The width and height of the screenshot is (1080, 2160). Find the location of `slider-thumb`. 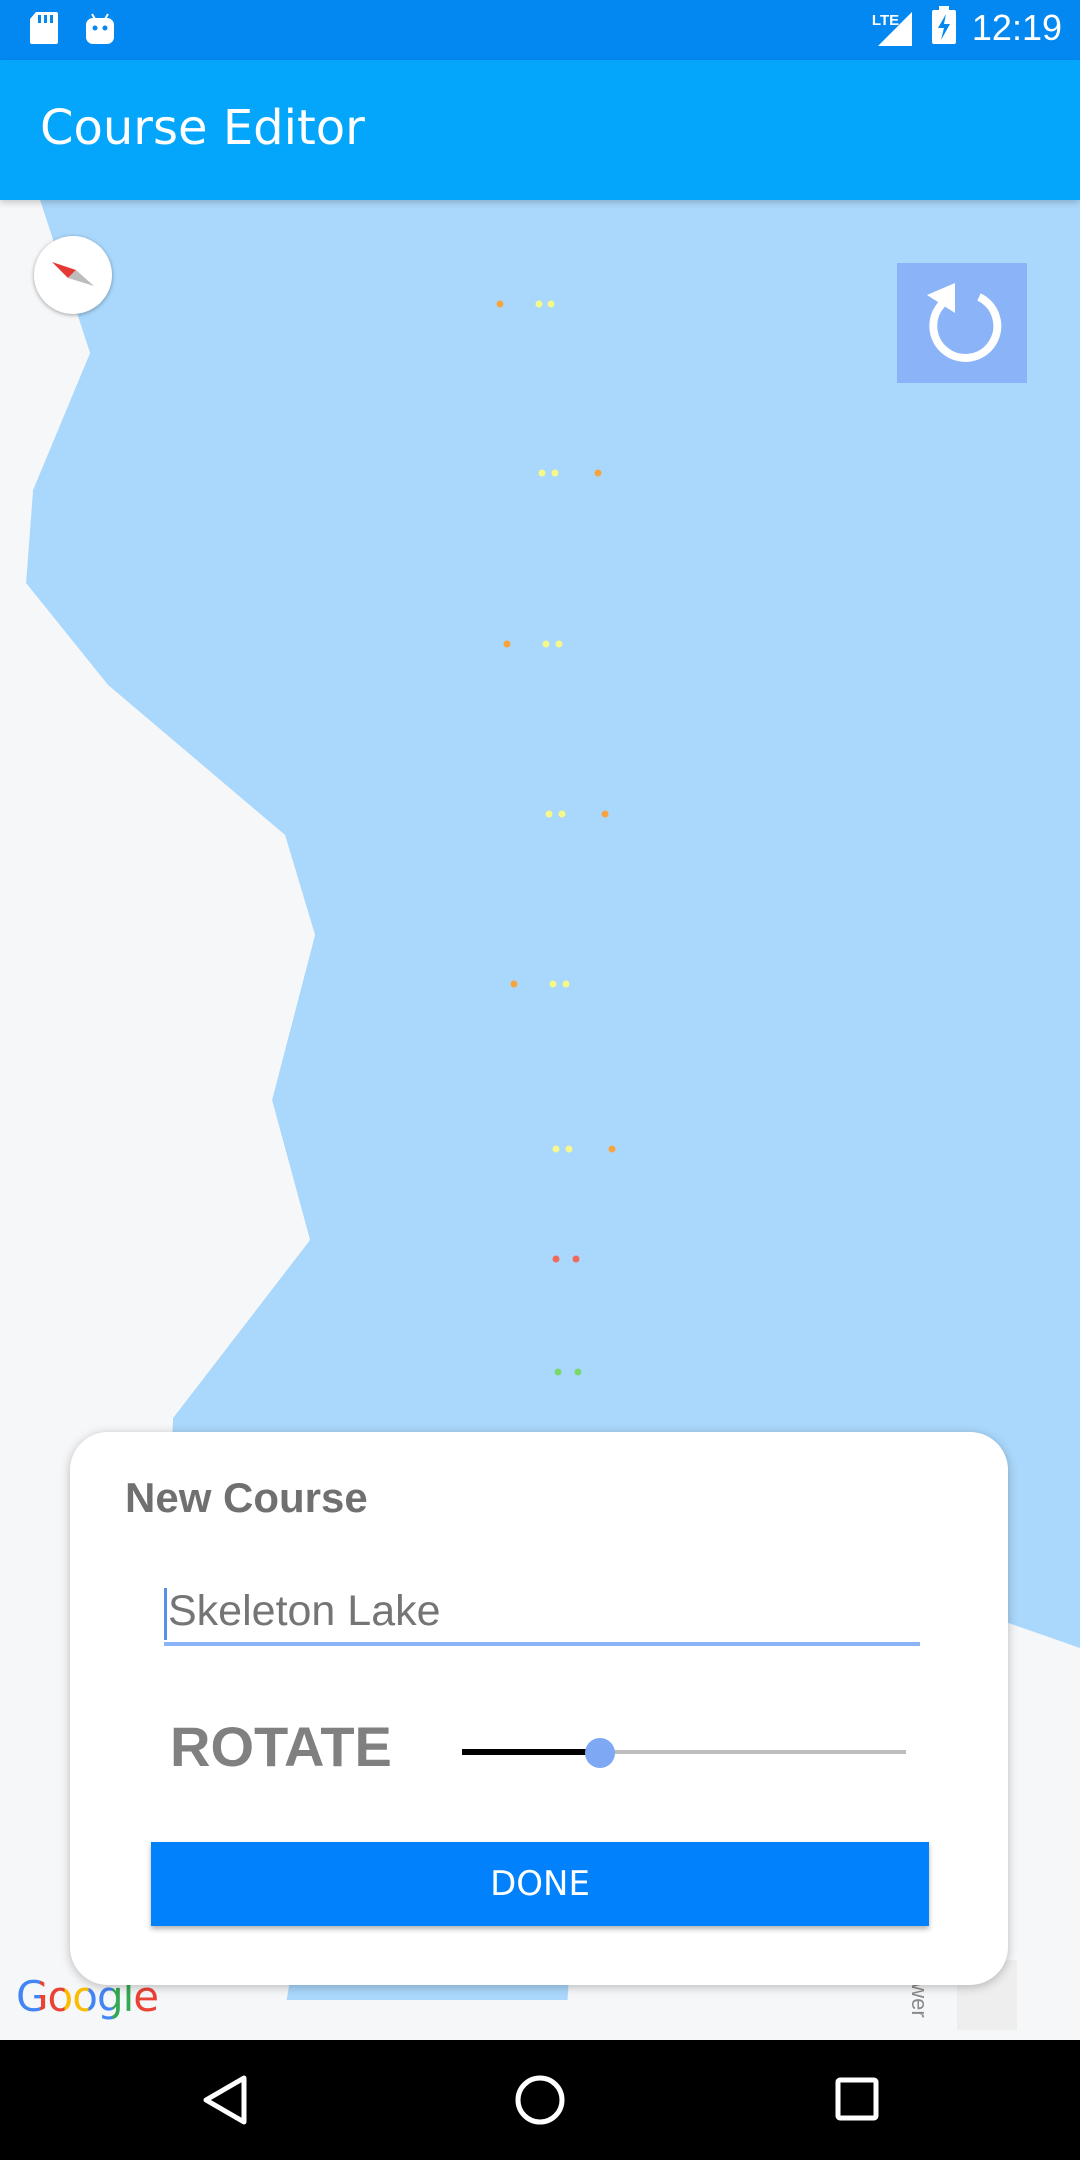

slider-thumb is located at coordinates (599, 1753).